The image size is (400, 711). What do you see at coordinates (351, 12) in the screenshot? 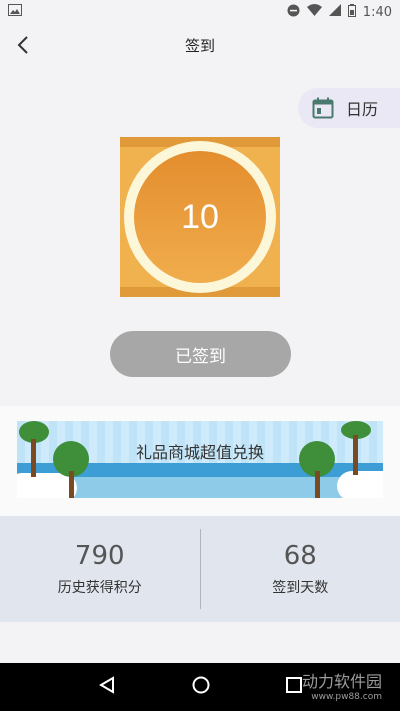
I see `battery-icon` at bounding box center [351, 12].